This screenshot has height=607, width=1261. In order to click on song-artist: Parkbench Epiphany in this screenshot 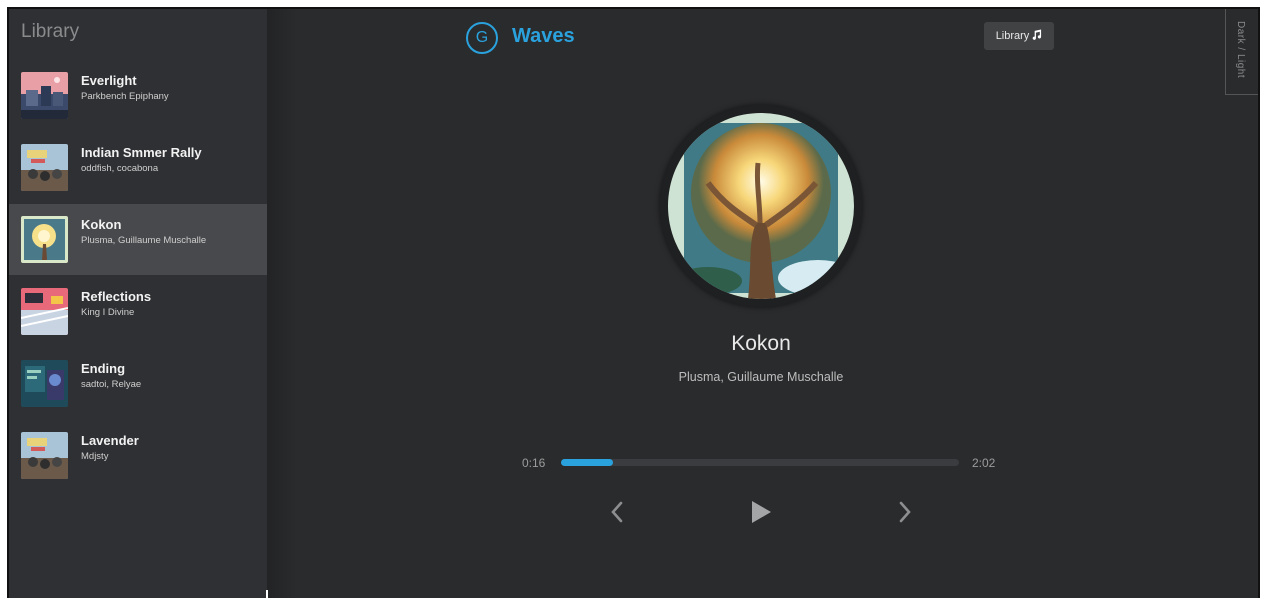, I will do `click(125, 96)`.